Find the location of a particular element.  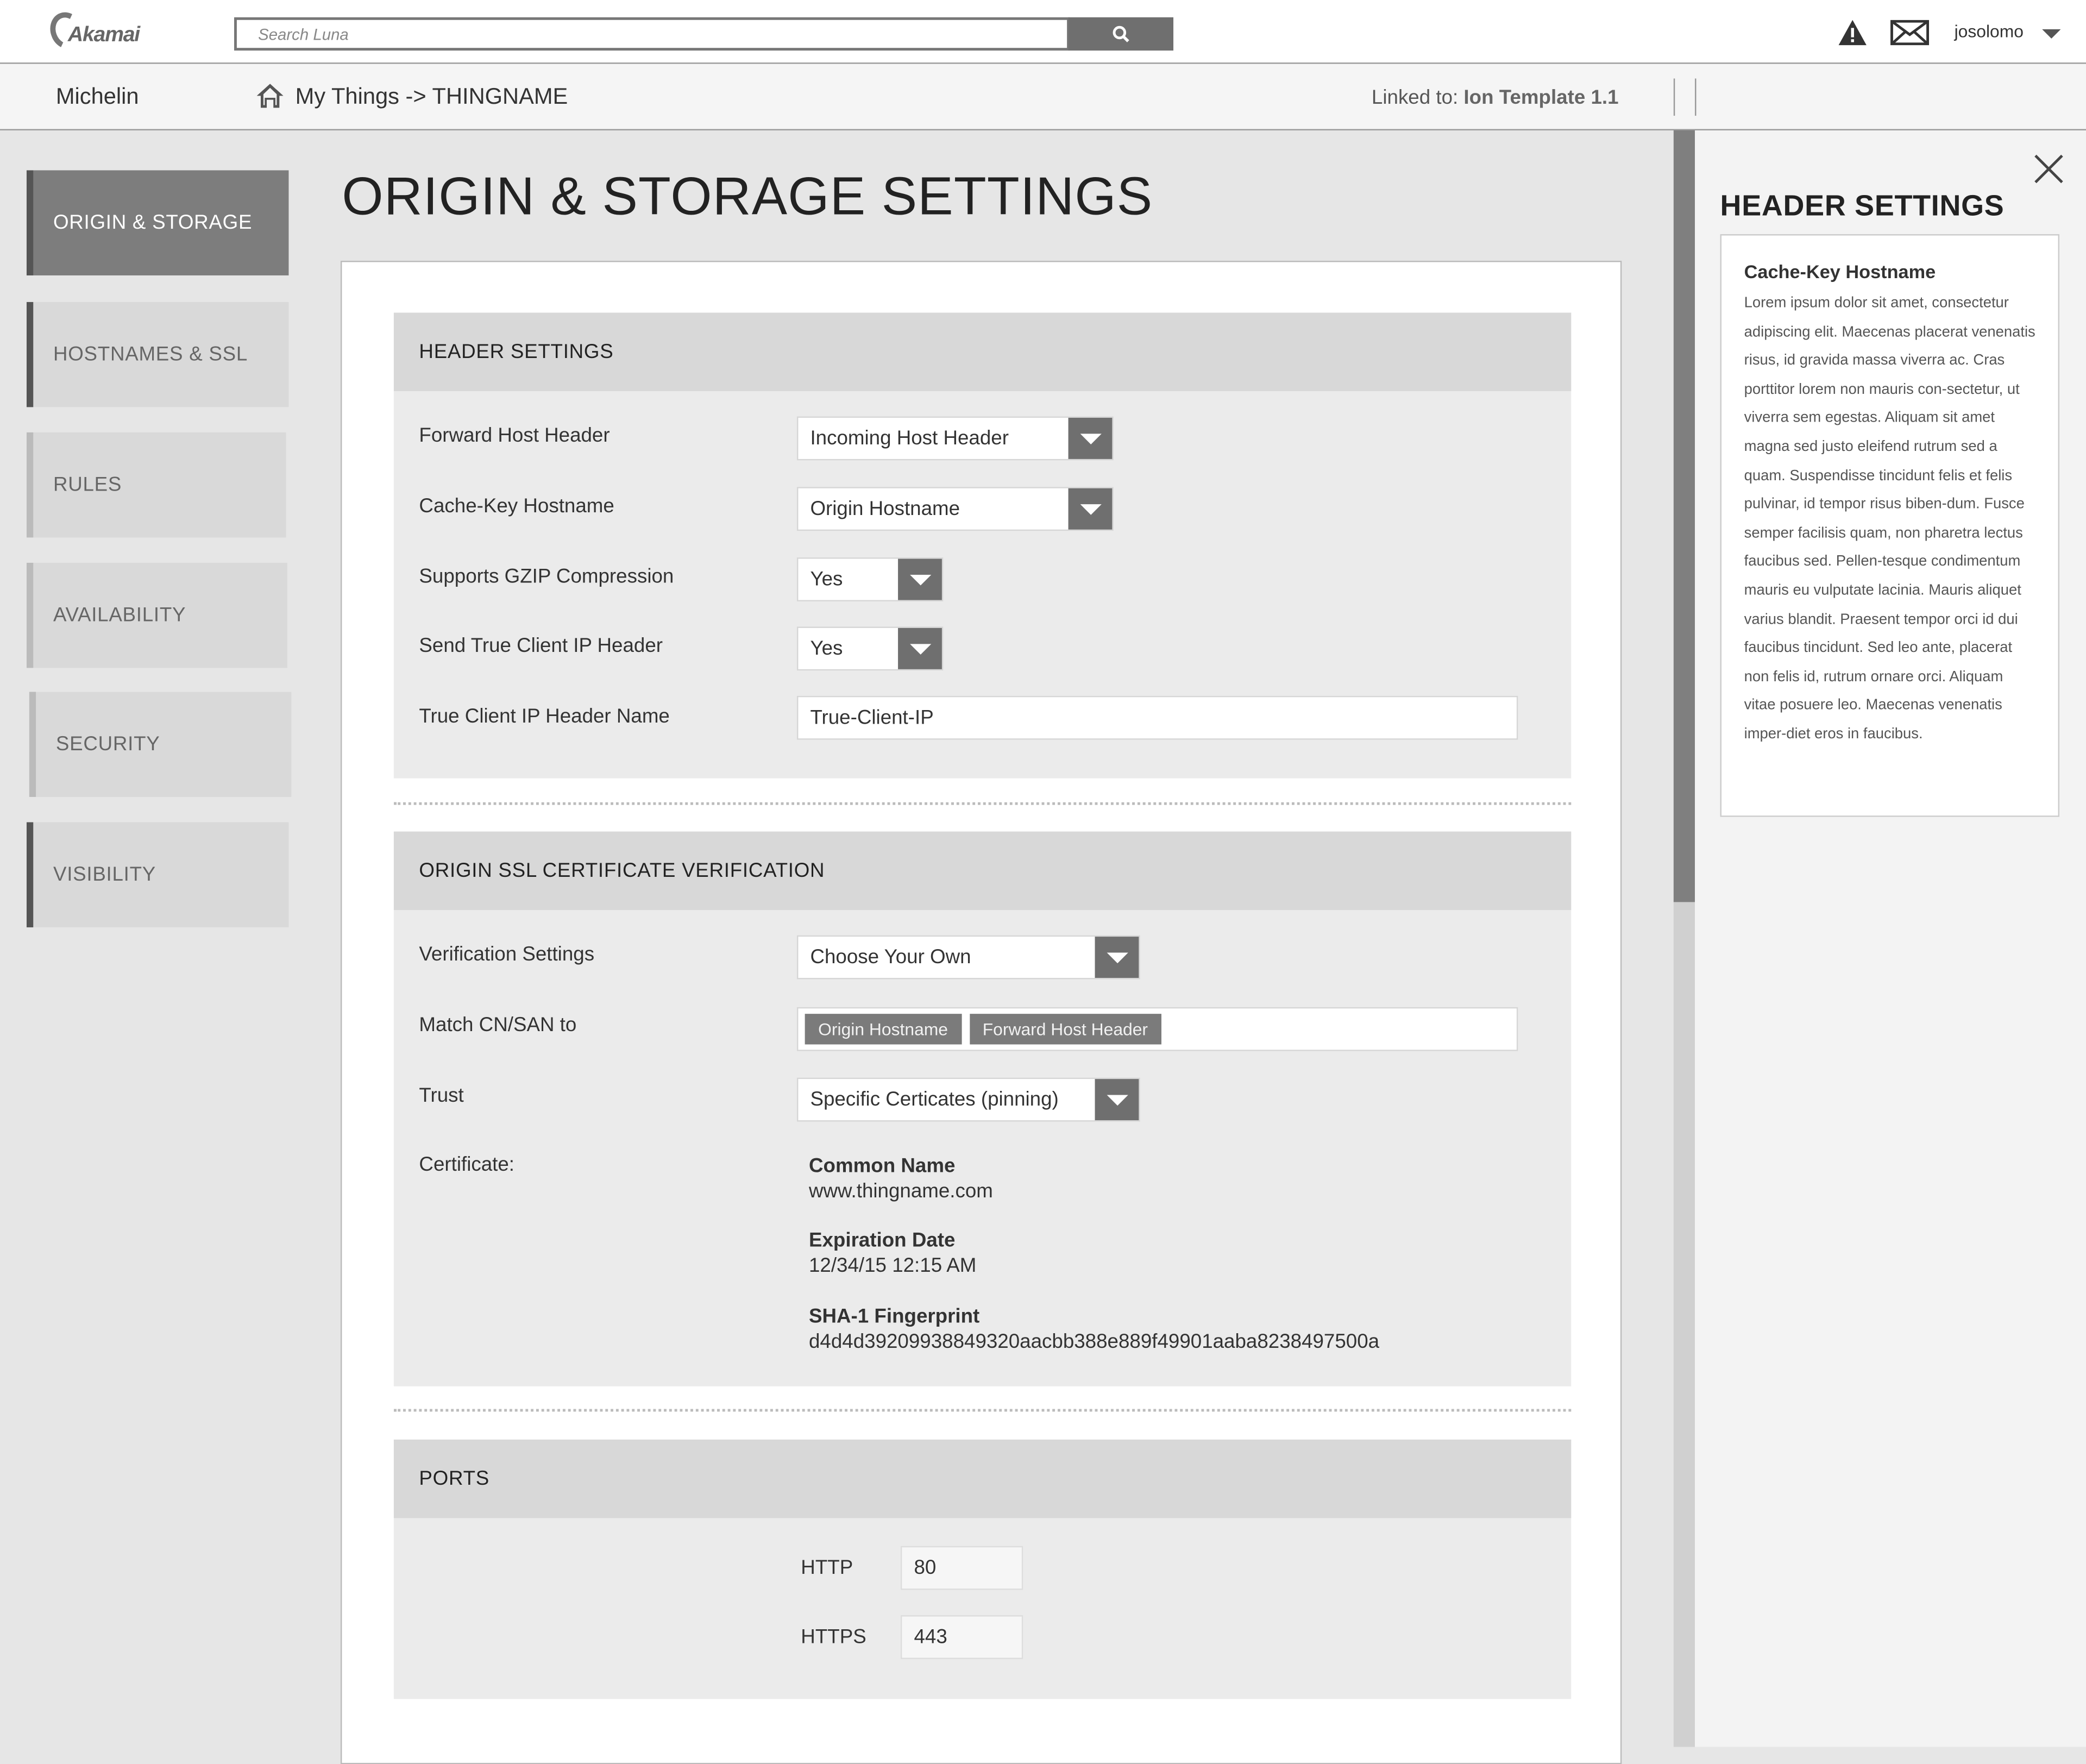

field-label: Send True Client IP Header is located at coordinates (541, 646).